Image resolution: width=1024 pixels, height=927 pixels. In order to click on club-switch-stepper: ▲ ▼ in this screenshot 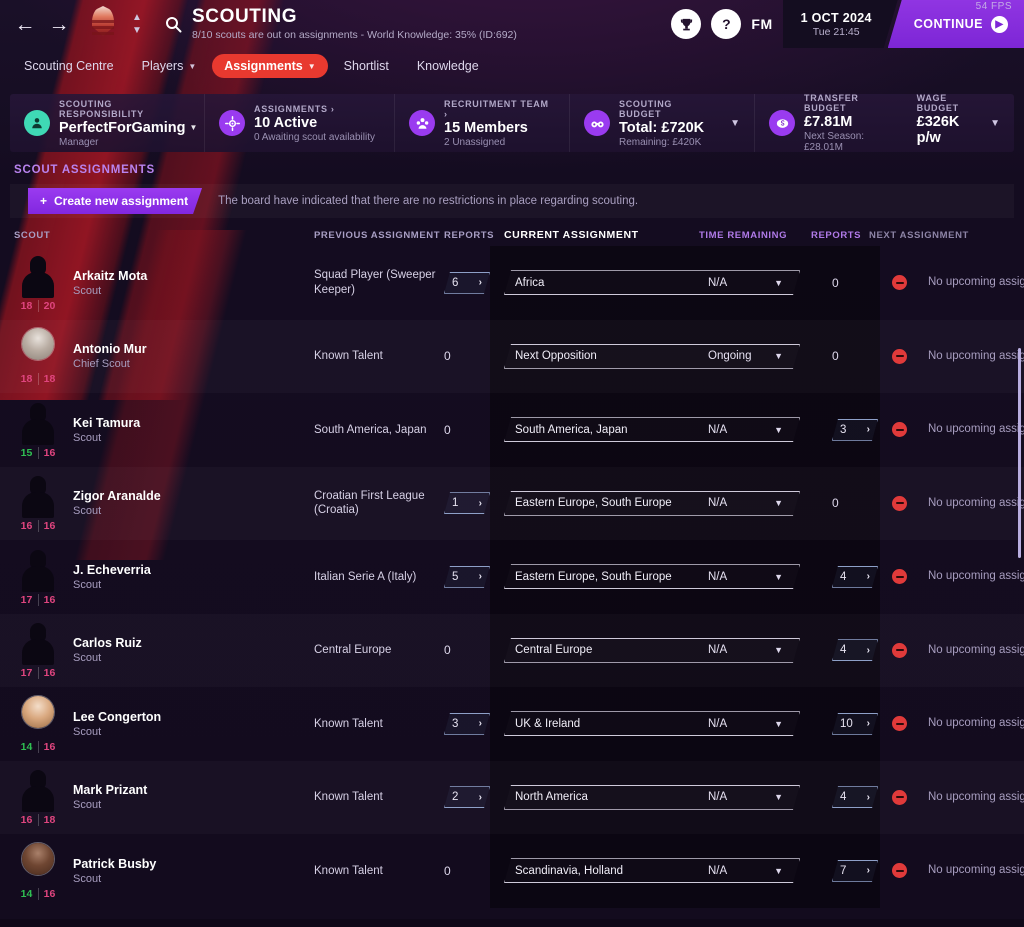, I will do `click(137, 24)`.